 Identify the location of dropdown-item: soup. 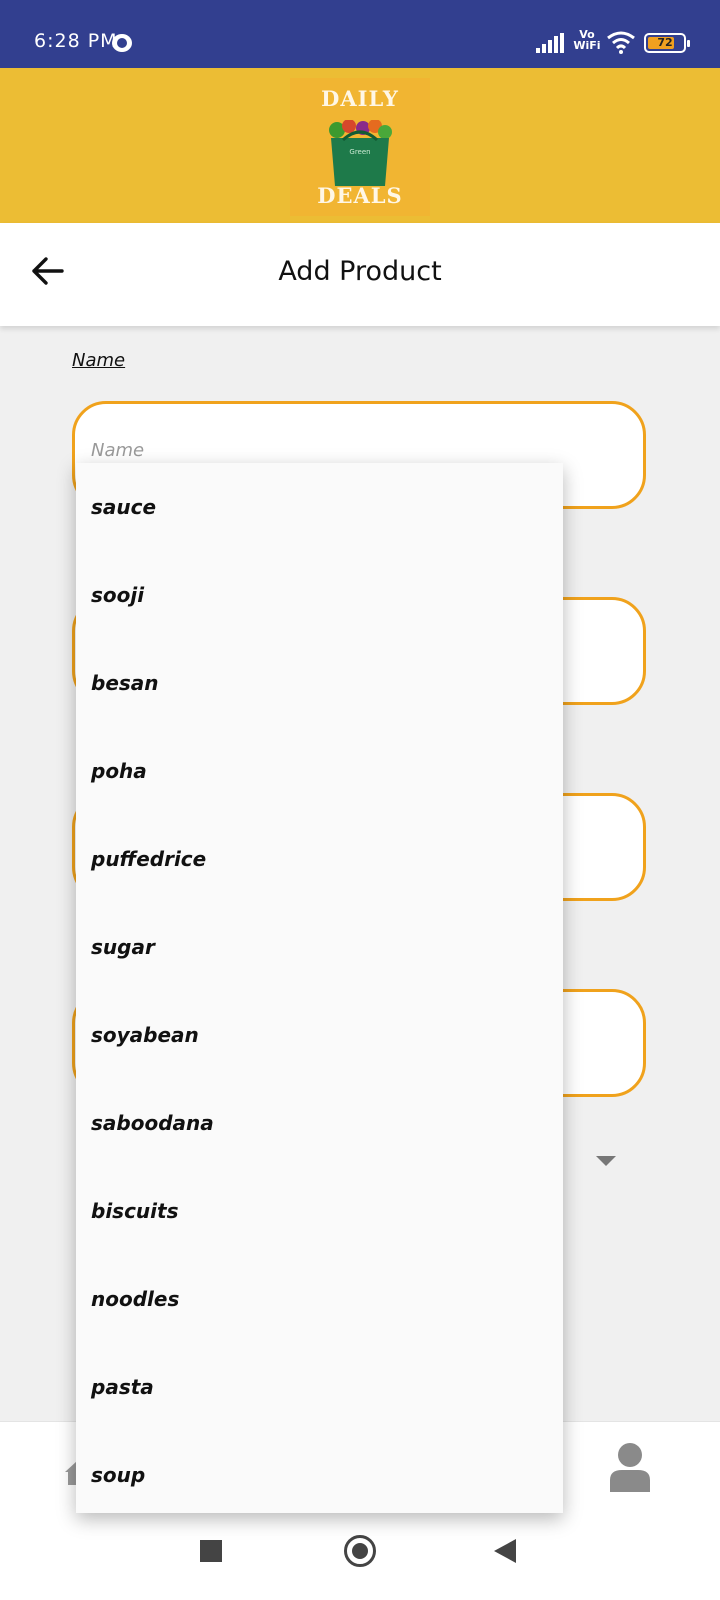
(319, 1475).